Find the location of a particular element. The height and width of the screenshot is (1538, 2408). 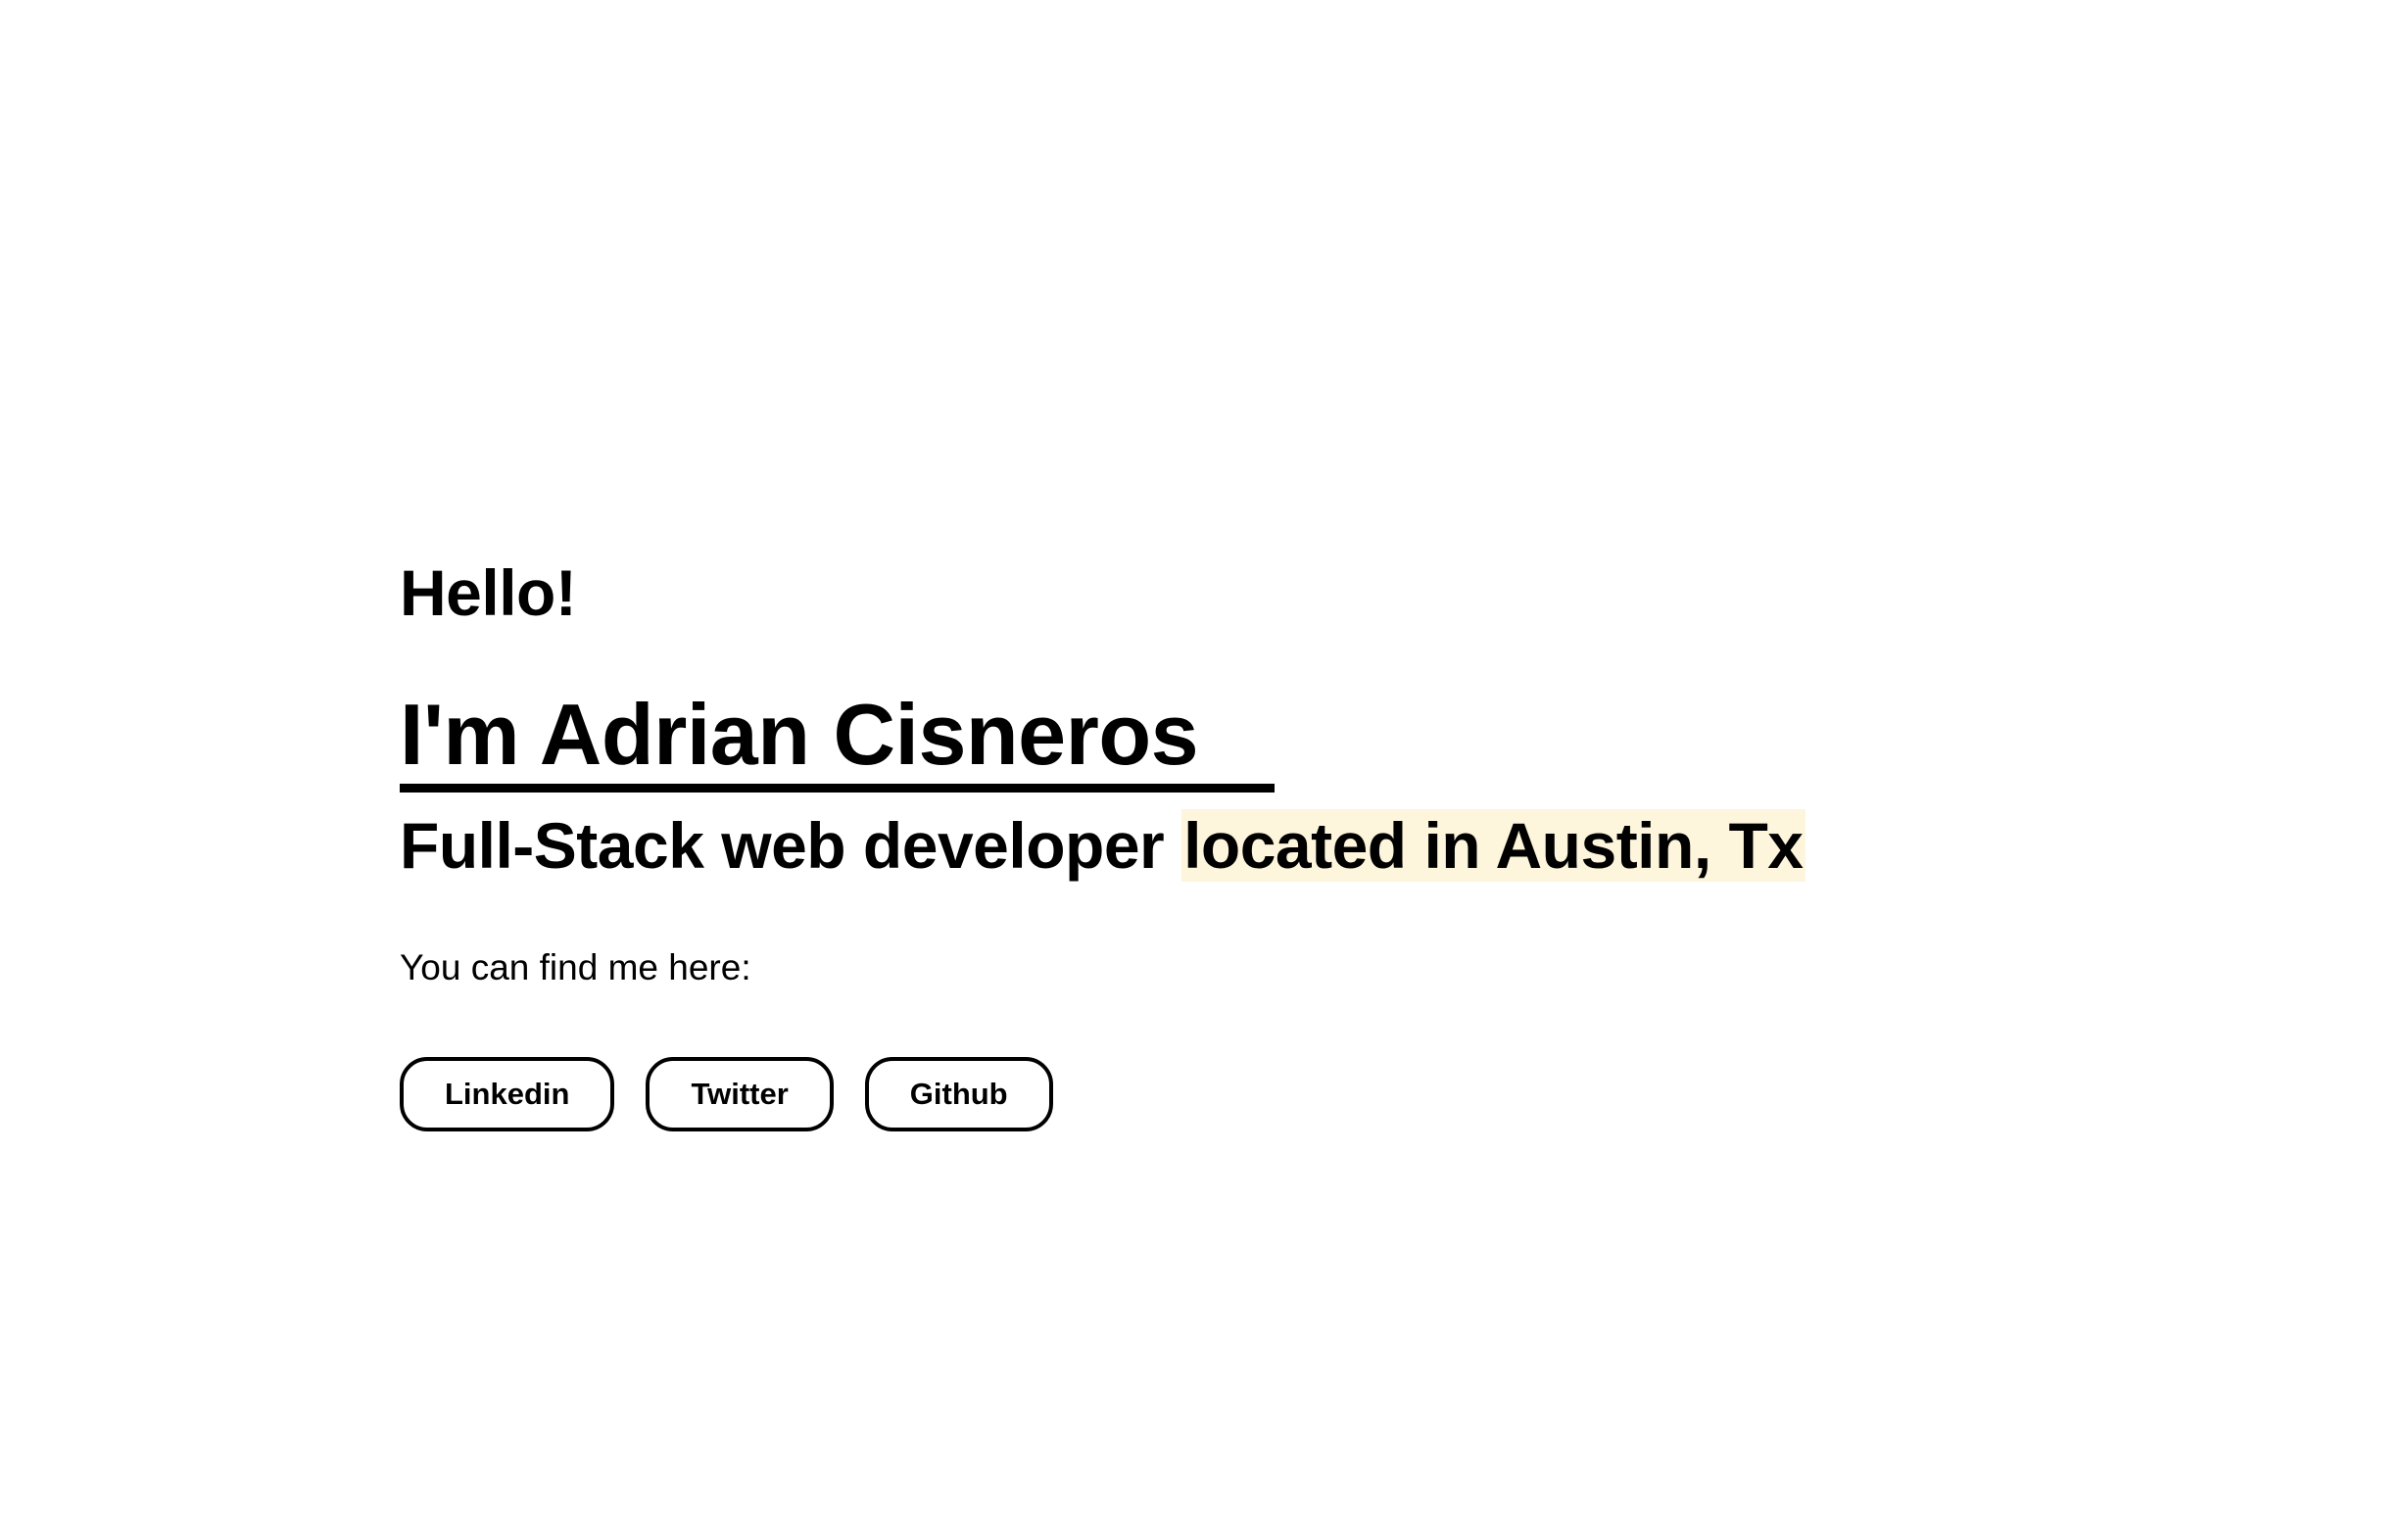

social-links: Linkedin Twitter Github is located at coordinates (1330, 1094).